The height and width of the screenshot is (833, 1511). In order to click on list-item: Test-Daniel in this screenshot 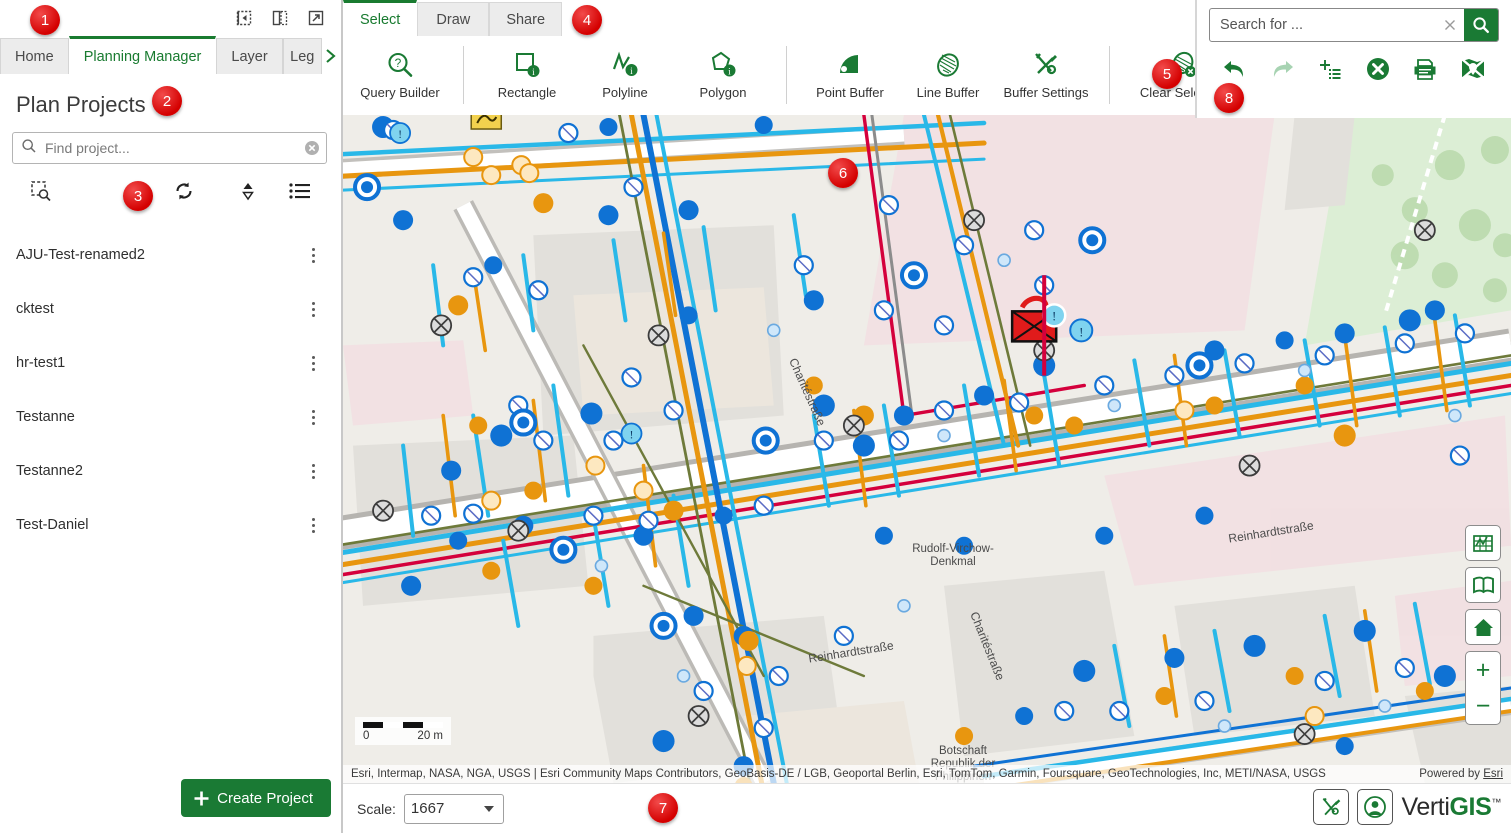, I will do `click(170, 525)`.